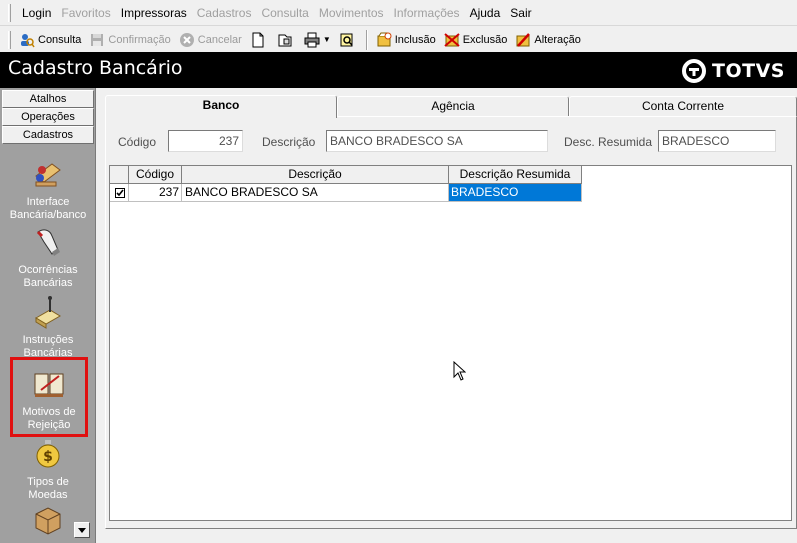 The image size is (797, 543). I want to click on exclusao-label: Exclusão, so click(485, 39).